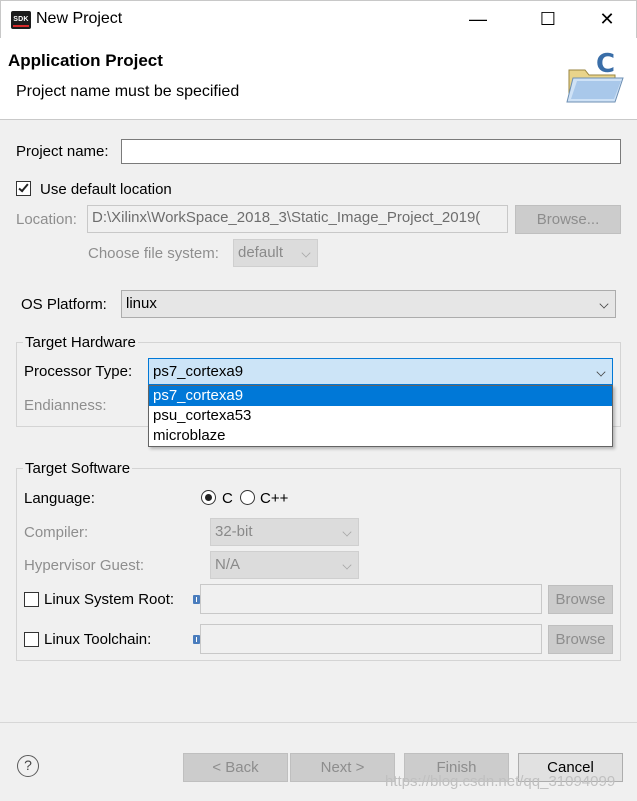  Describe the element at coordinates (109, 599) in the screenshot. I see `linux-system-root-label: Linux System Root:` at that location.